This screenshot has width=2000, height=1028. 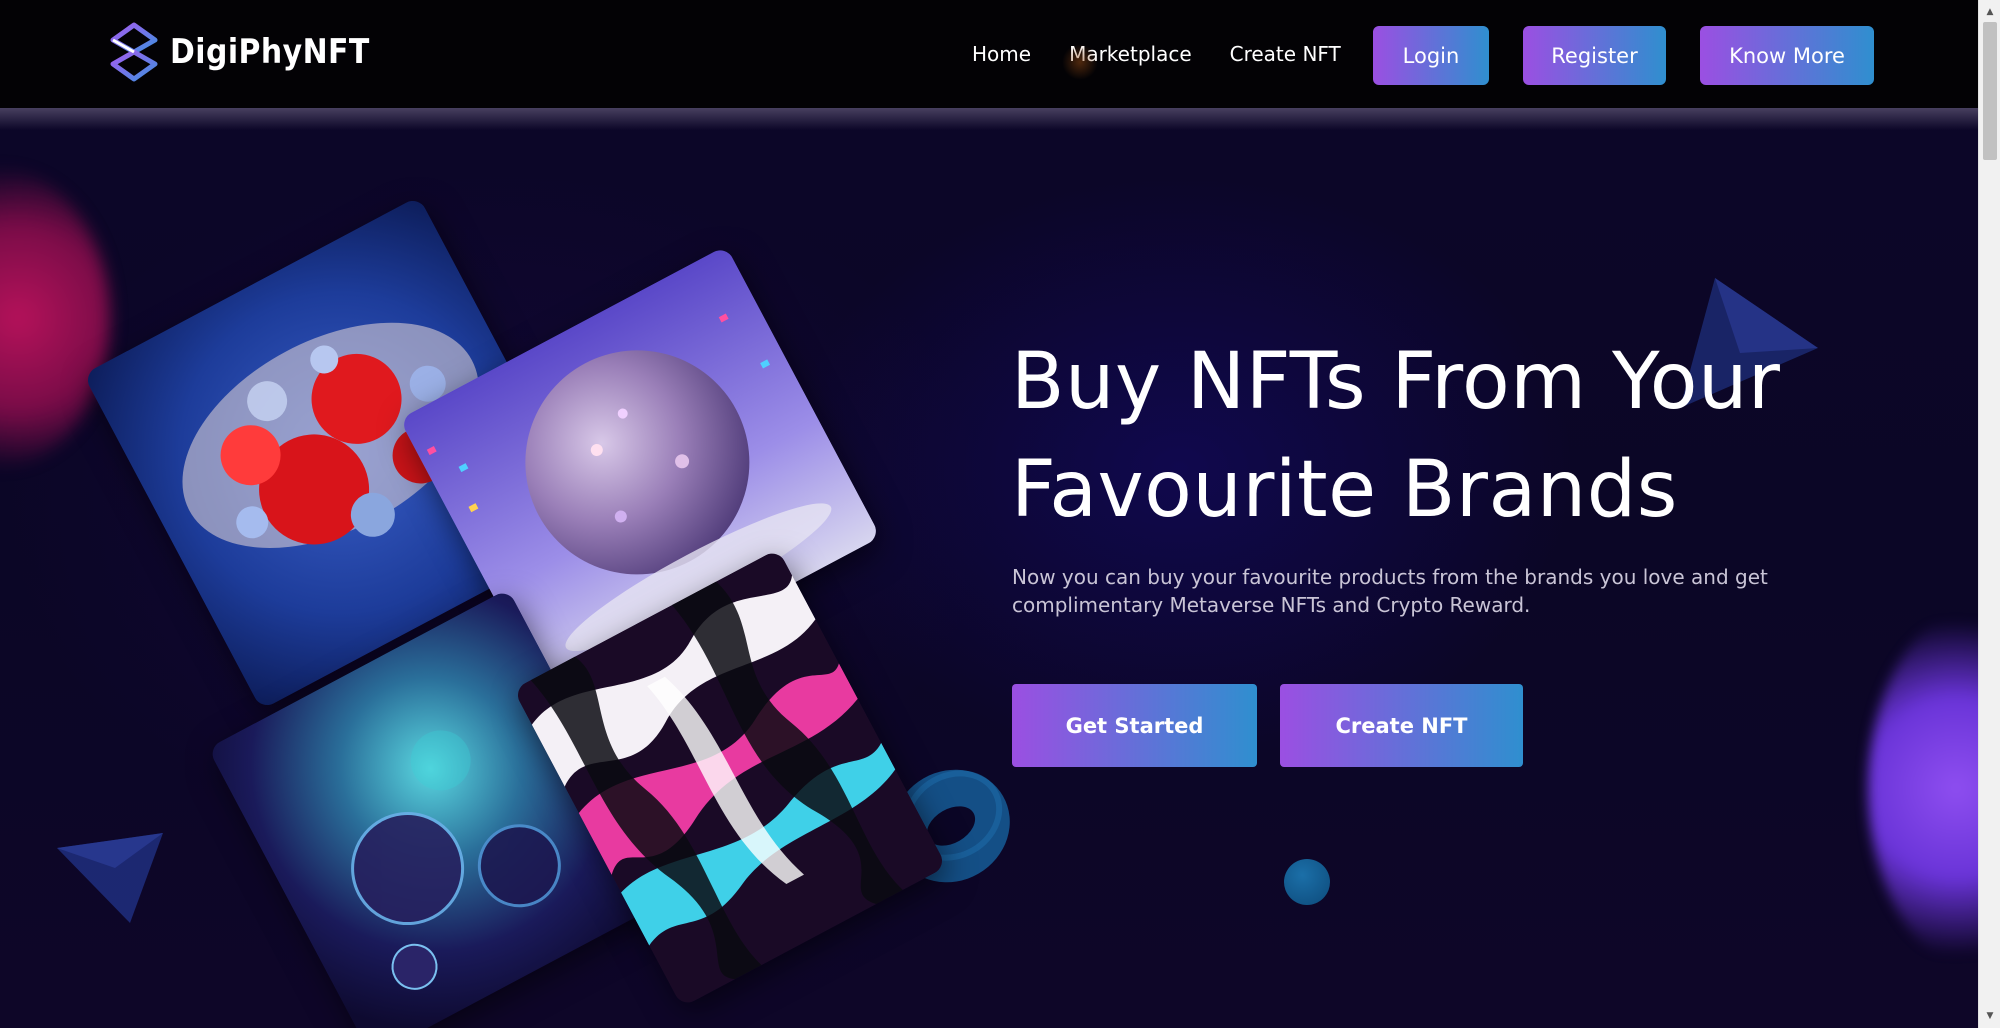 What do you see at coordinates (1989, 514) in the screenshot?
I see `vertical-scrollbar: ▲ ▼` at bounding box center [1989, 514].